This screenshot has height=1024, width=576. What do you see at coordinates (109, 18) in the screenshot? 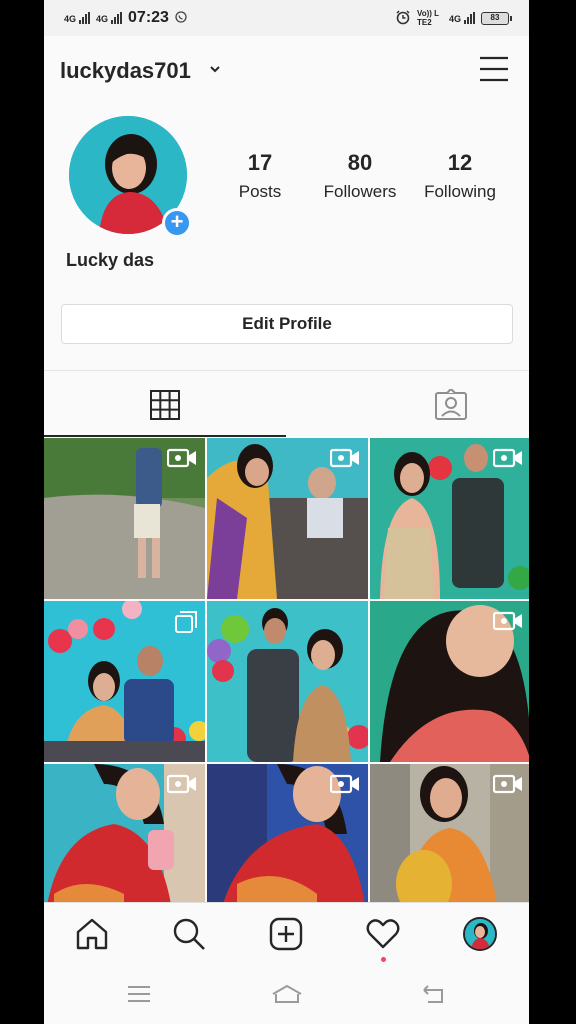
I see `network-indicator-2: 4G` at bounding box center [109, 18].